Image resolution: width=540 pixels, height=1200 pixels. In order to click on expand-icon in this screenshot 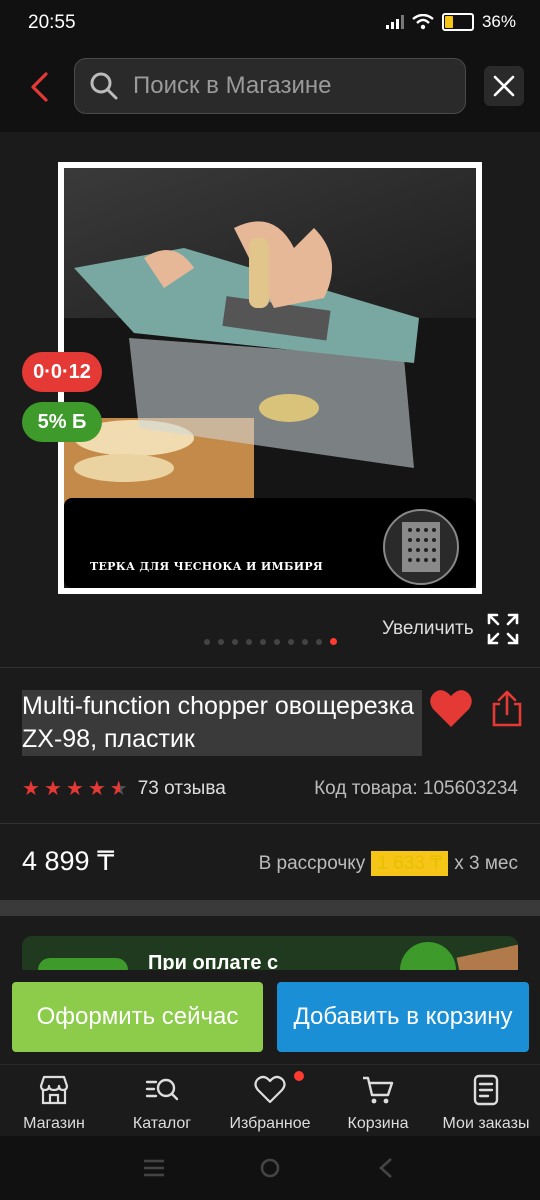, I will do `click(503, 629)`.